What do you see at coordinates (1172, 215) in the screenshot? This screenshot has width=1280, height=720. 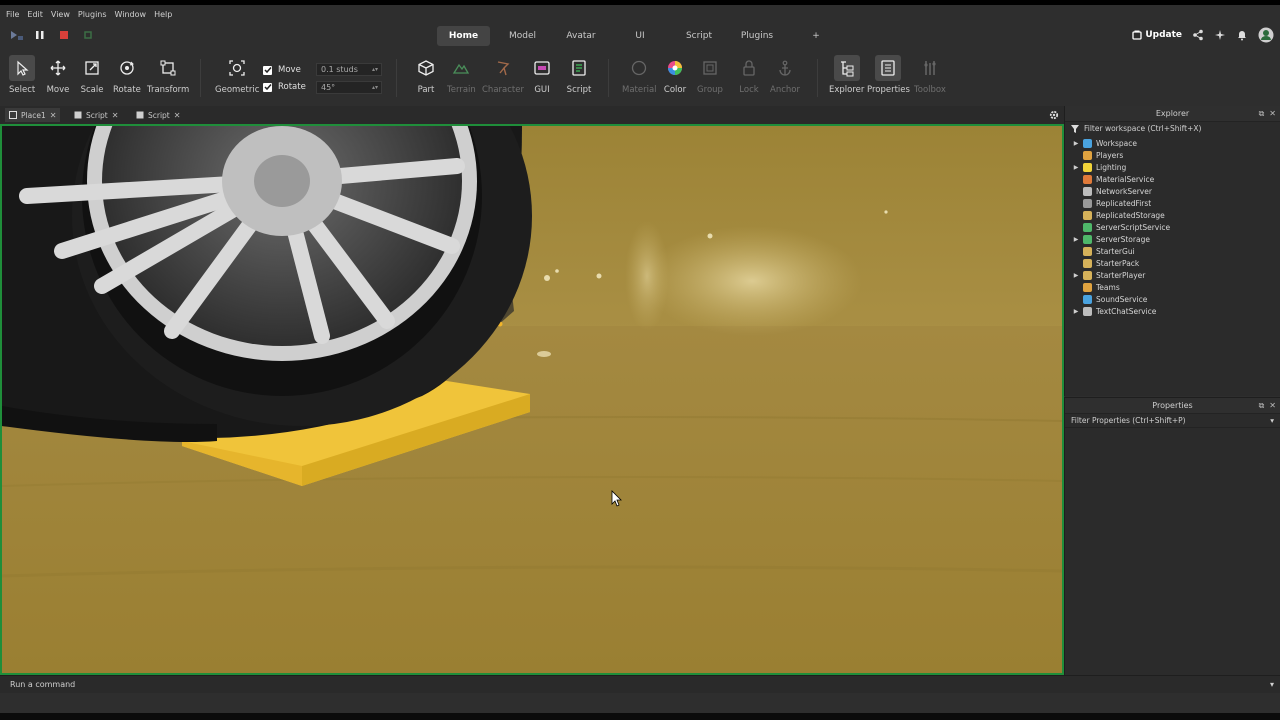 I see `explorer-item: ReplicatedStorage` at bounding box center [1172, 215].